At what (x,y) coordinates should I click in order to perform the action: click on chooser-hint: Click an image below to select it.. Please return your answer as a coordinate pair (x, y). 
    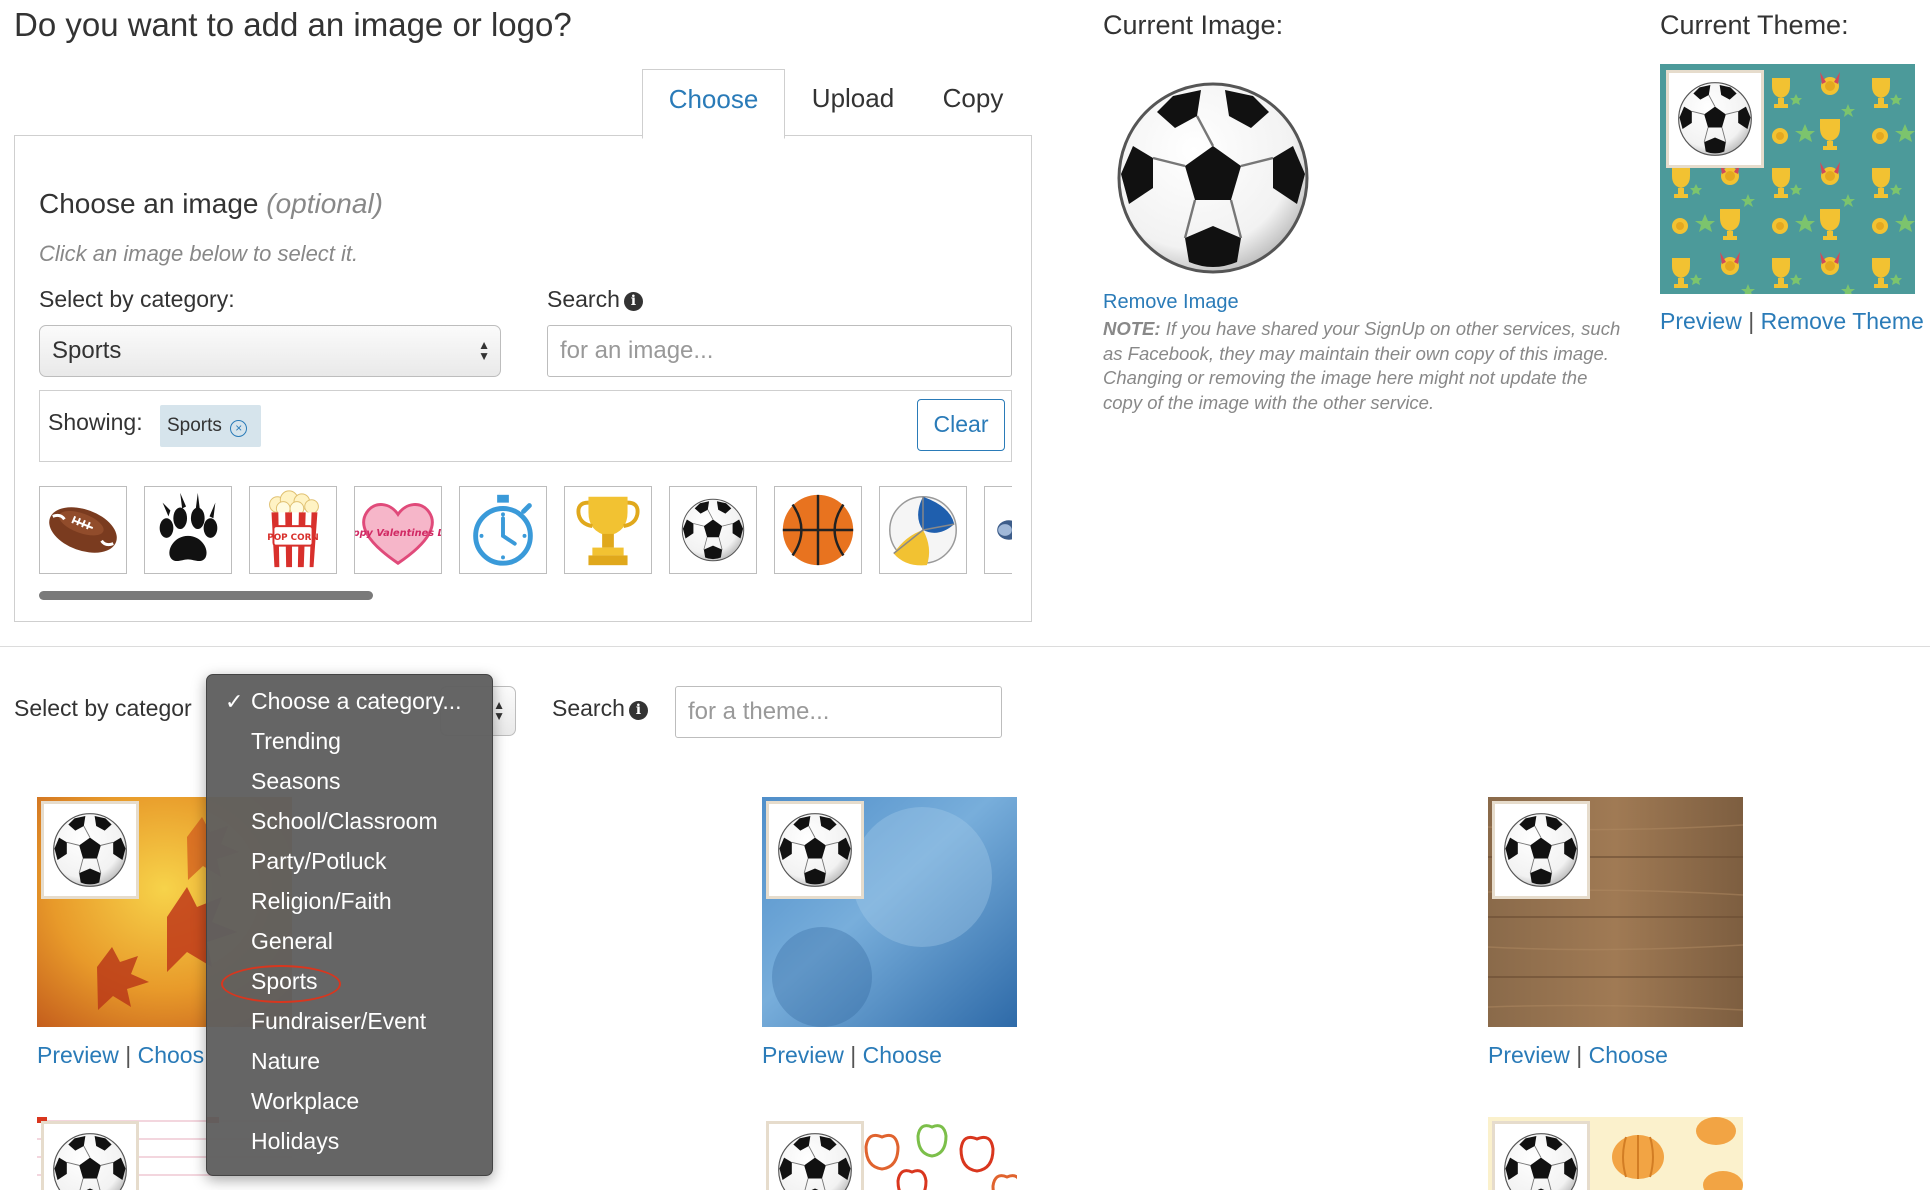
    Looking at the image, I should click on (199, 253).